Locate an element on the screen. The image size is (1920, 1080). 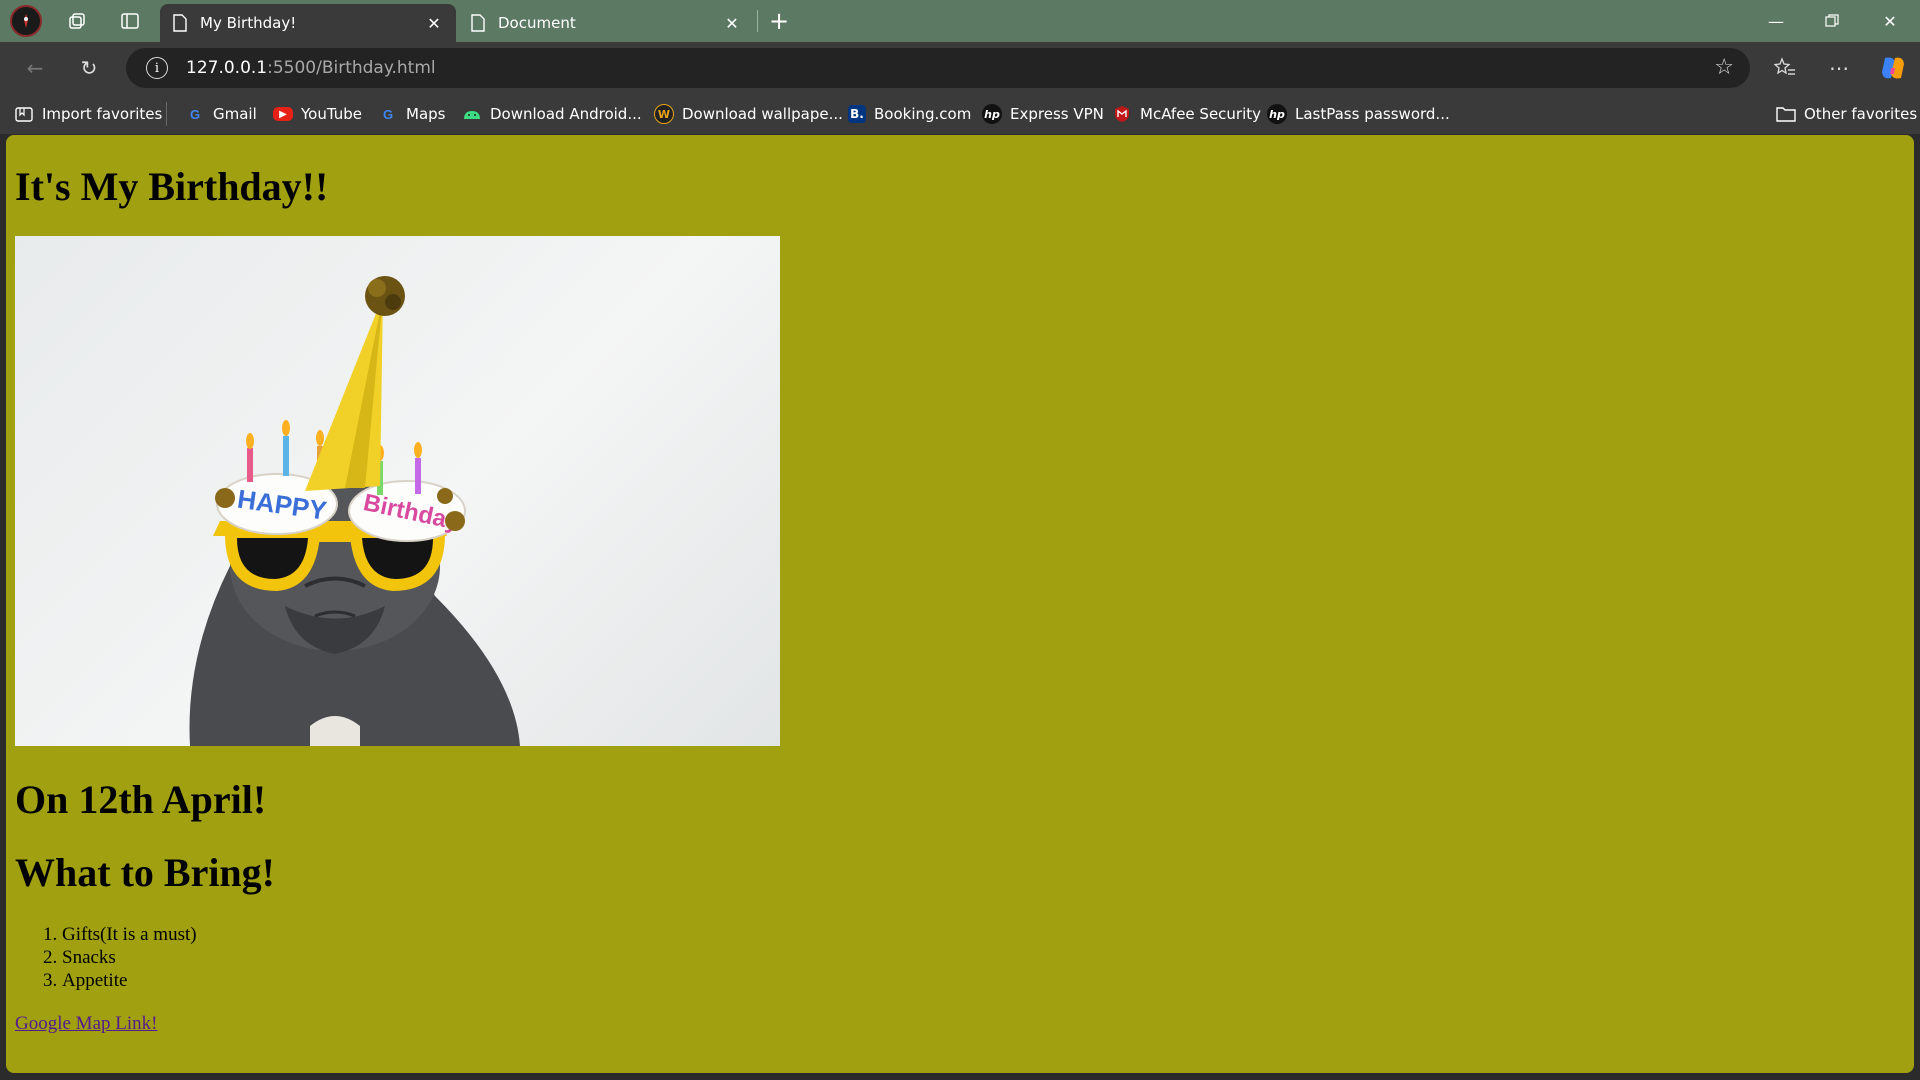
tab-strip: My Birthday! ✕ Document ✕ + — ✕ is located at coordinates (960, 21).